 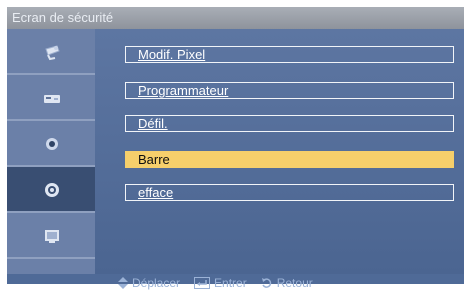 I want to click on menu-item-label: Modif. Pixel, so click(x=172, y=54).